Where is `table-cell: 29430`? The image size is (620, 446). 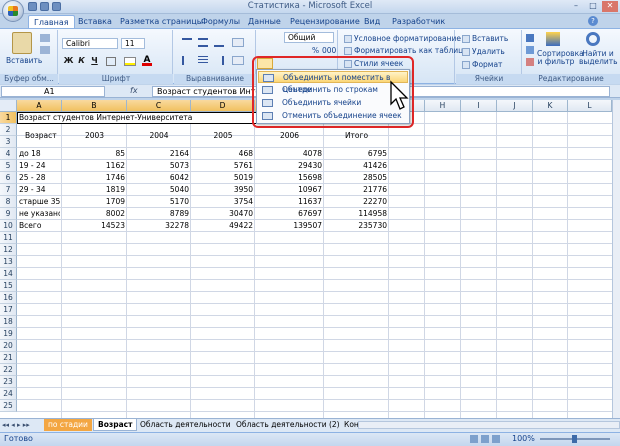 table-cell: 29430 is located at coordinates (289, 166).